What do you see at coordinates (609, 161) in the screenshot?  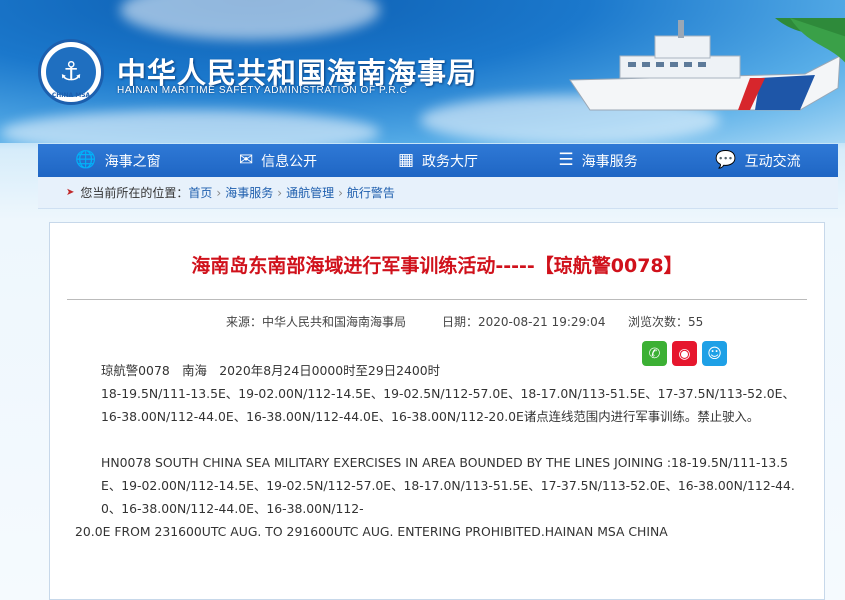 I see `nav-label: 海事服务` at bounding box center [609, 161].